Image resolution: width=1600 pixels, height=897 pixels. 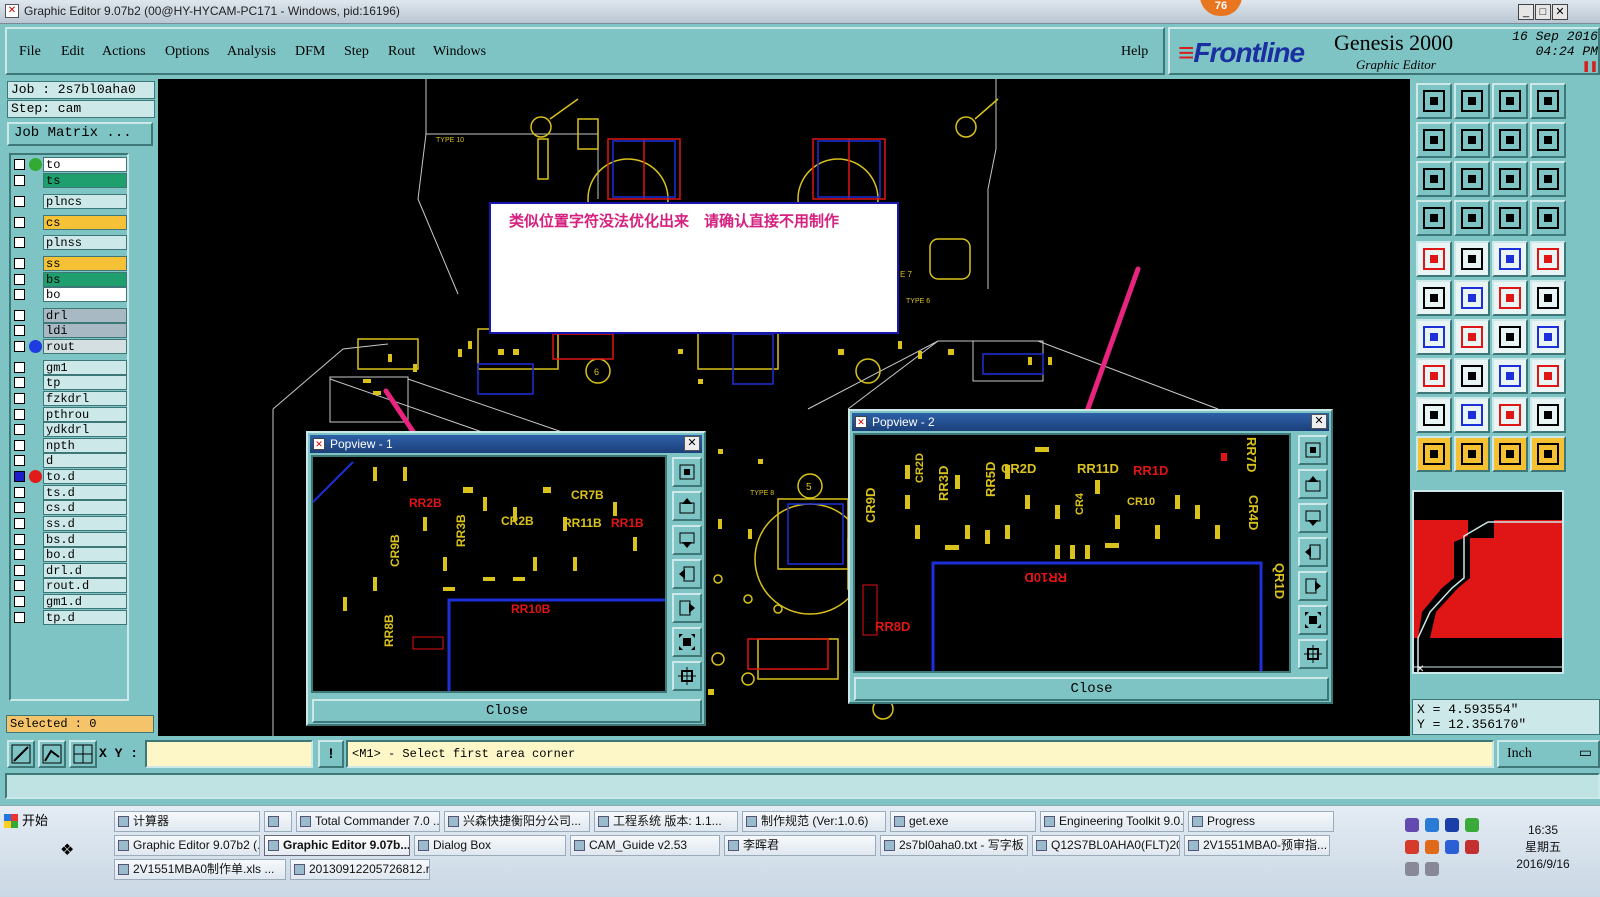 What do you see at coordinates (401, 52) in the screenshot?
I see `menu-rout: Rout` at bounding box center [401, 52].